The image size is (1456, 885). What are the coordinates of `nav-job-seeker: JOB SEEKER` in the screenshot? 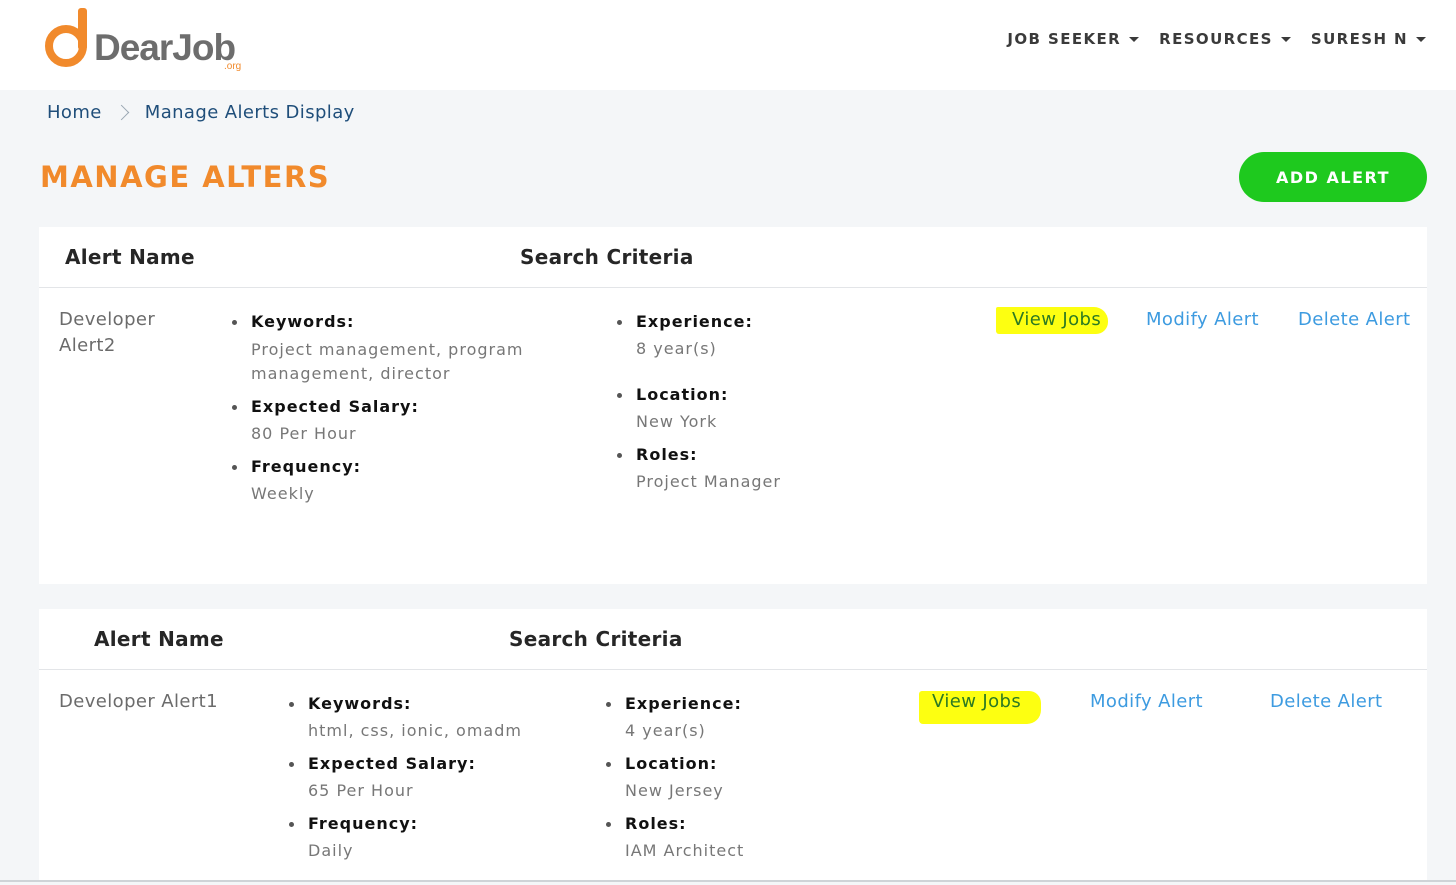 It's located at (1073, 39).